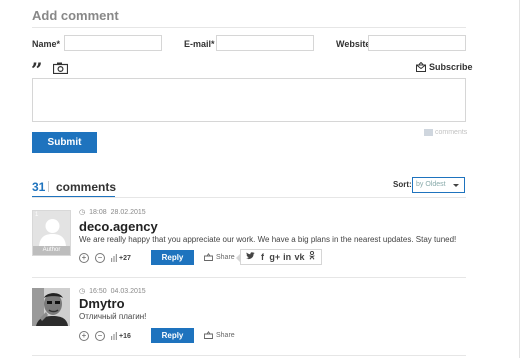  What do you see at coordinates (98, 291) in the screenshot?
I see `comment-time: 16:50` at bounding box center [98, 291].